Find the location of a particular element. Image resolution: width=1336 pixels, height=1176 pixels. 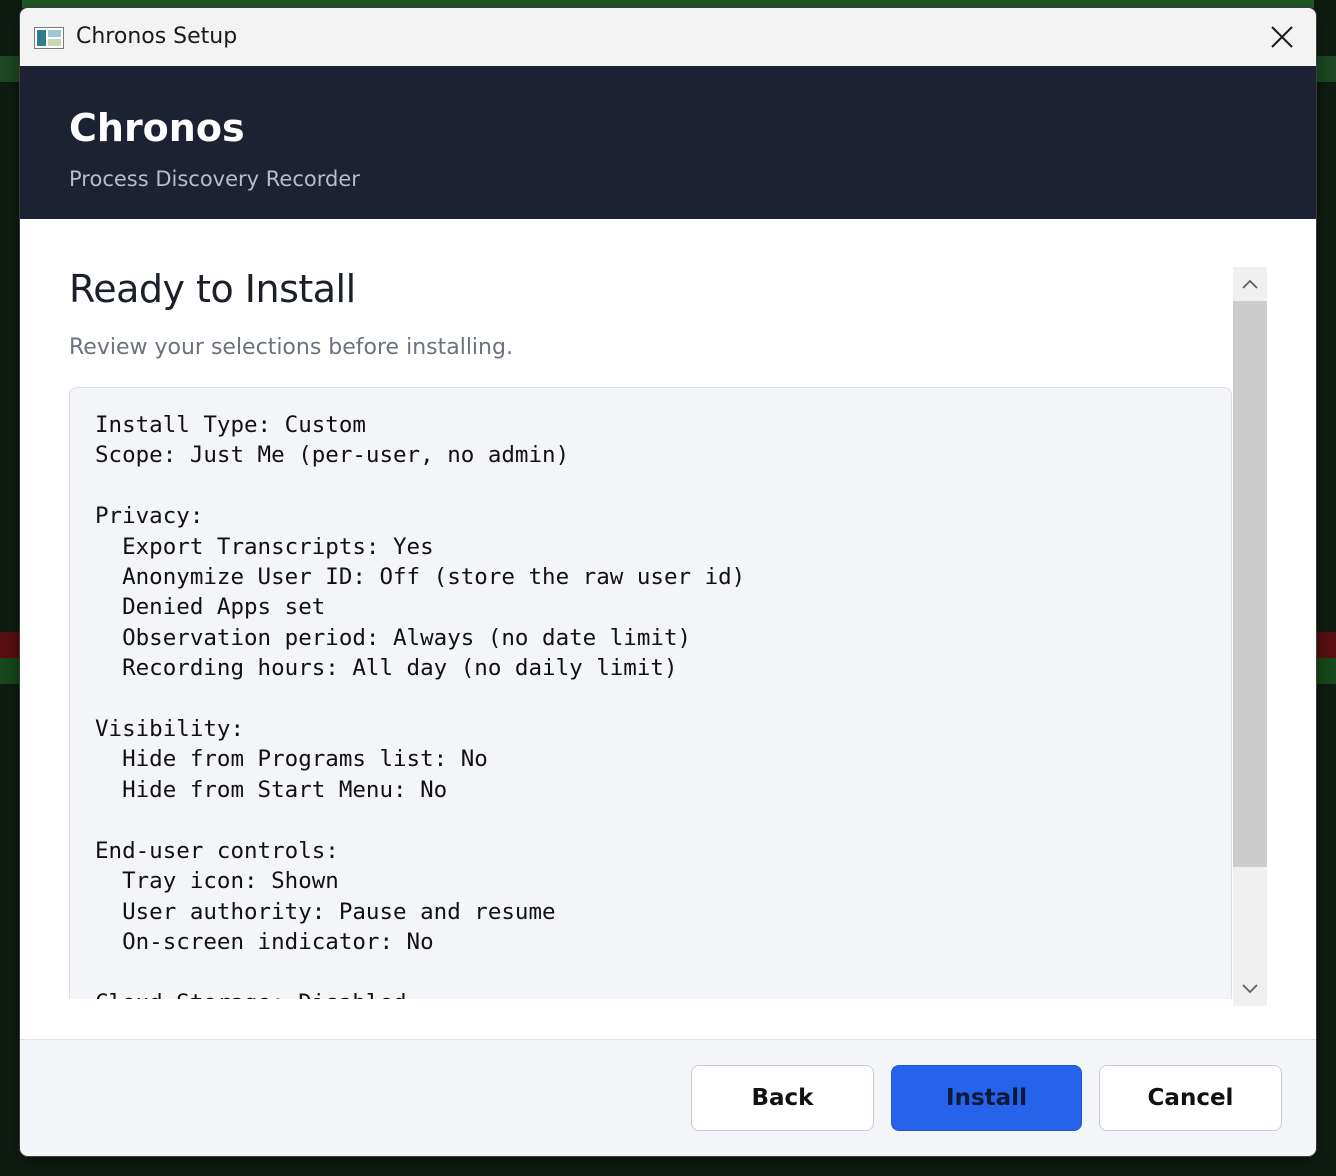

background-terminal-left is located at coordinates (11, 588).